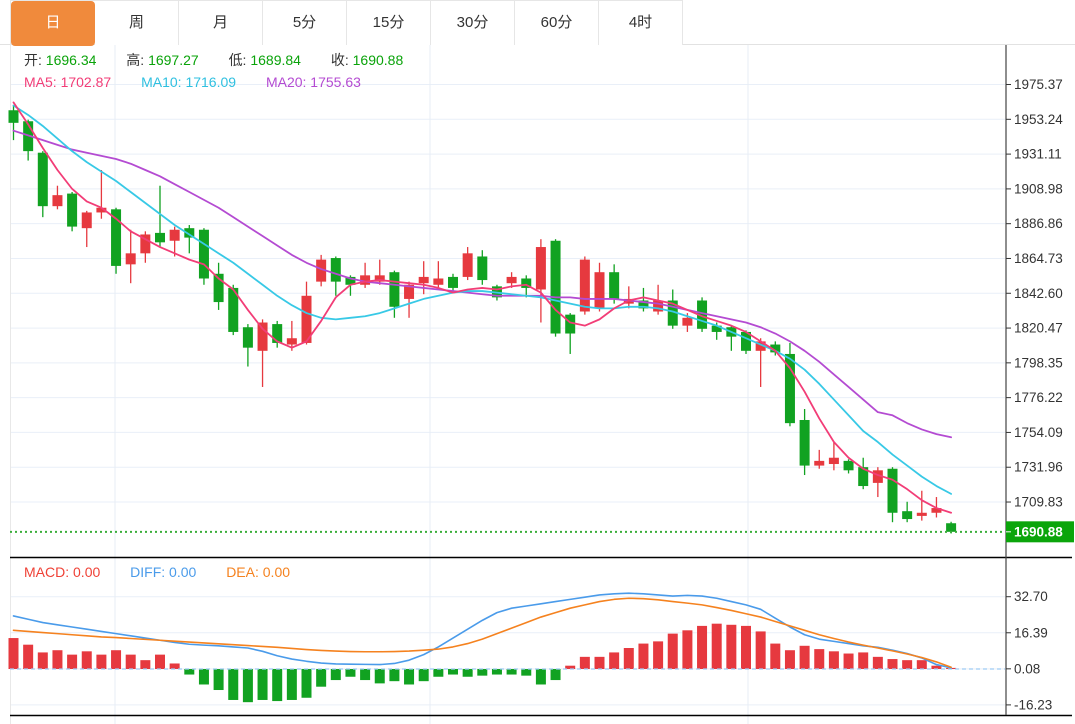 This screenshot has height=724, width=1075. I want to click on open-label: 开:, so click(33, 60).